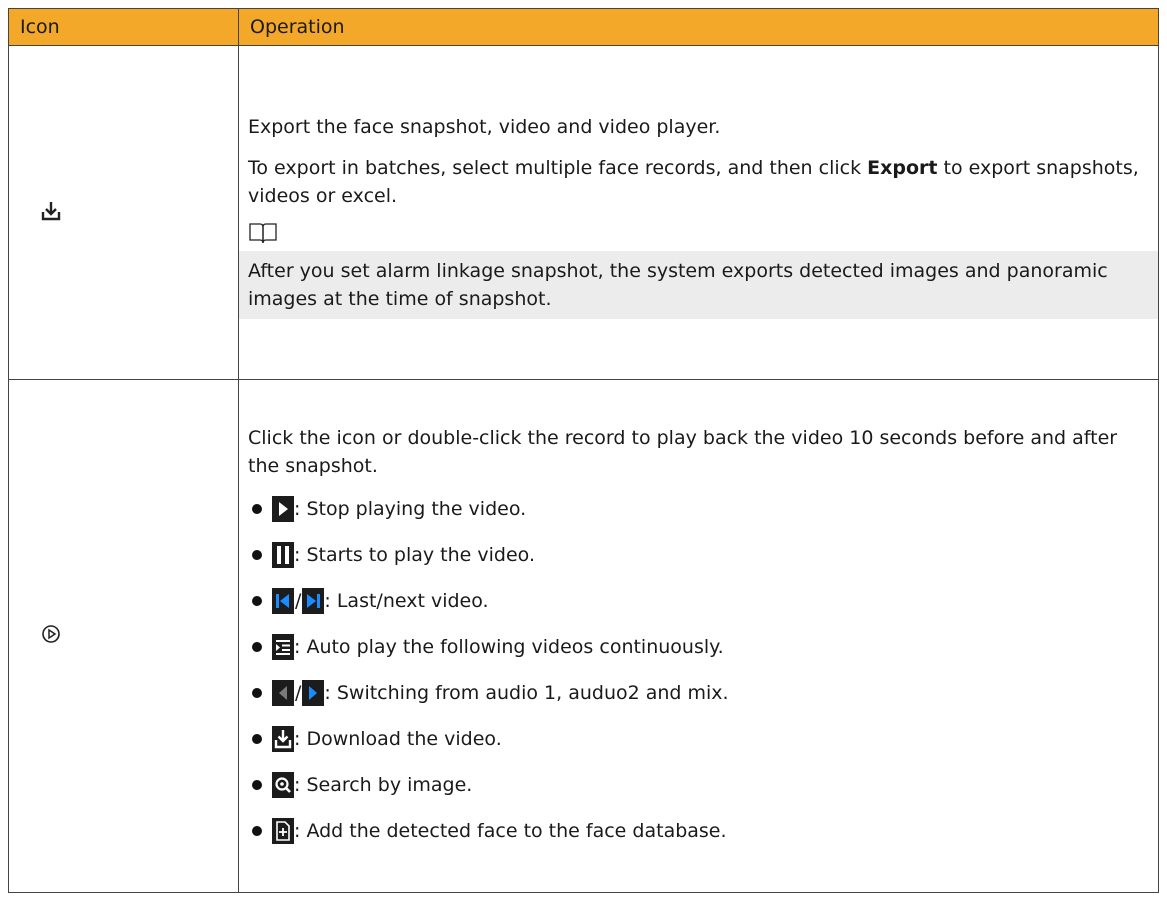  I want to click on bullet-text: : Starts to play the video., so click(414, 555).